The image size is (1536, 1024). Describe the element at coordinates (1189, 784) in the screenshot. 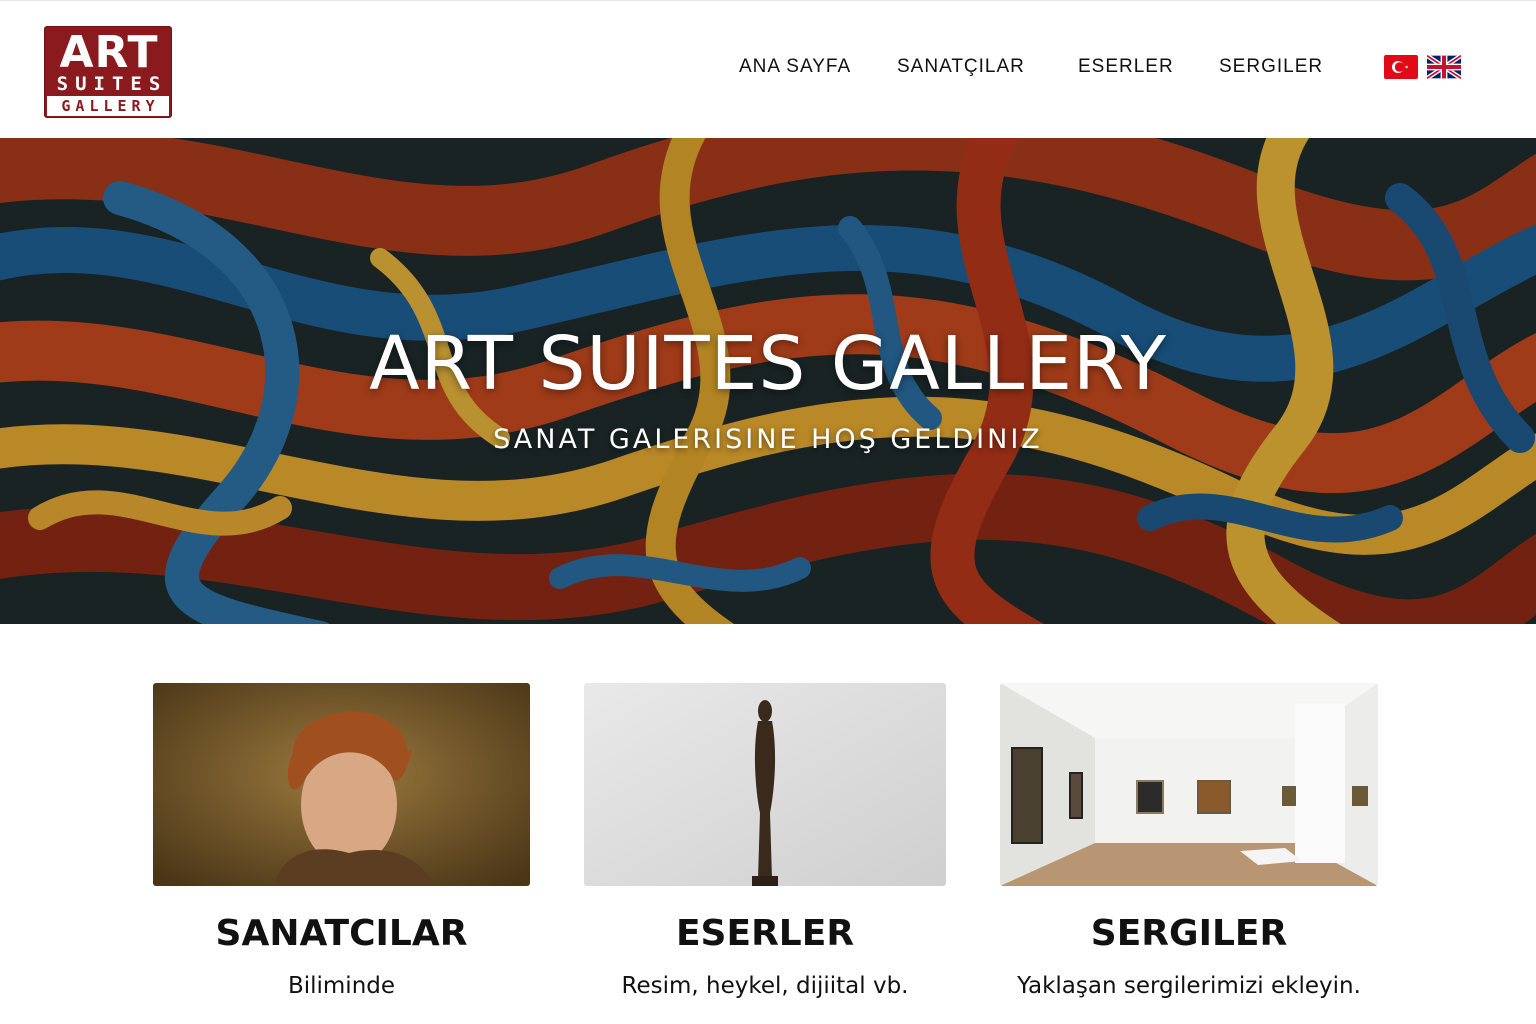

I see `exhibitions-card-image` at that location.